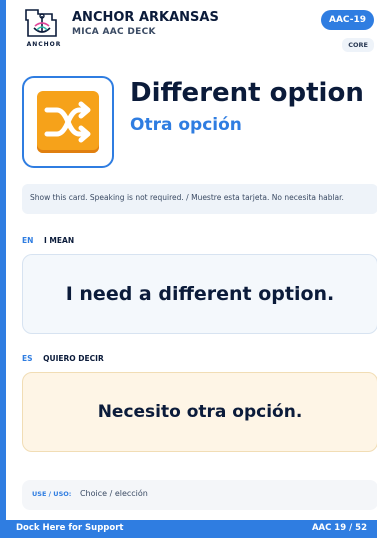  I want to click on english-phrase: I need a different option., so click(200, 294).